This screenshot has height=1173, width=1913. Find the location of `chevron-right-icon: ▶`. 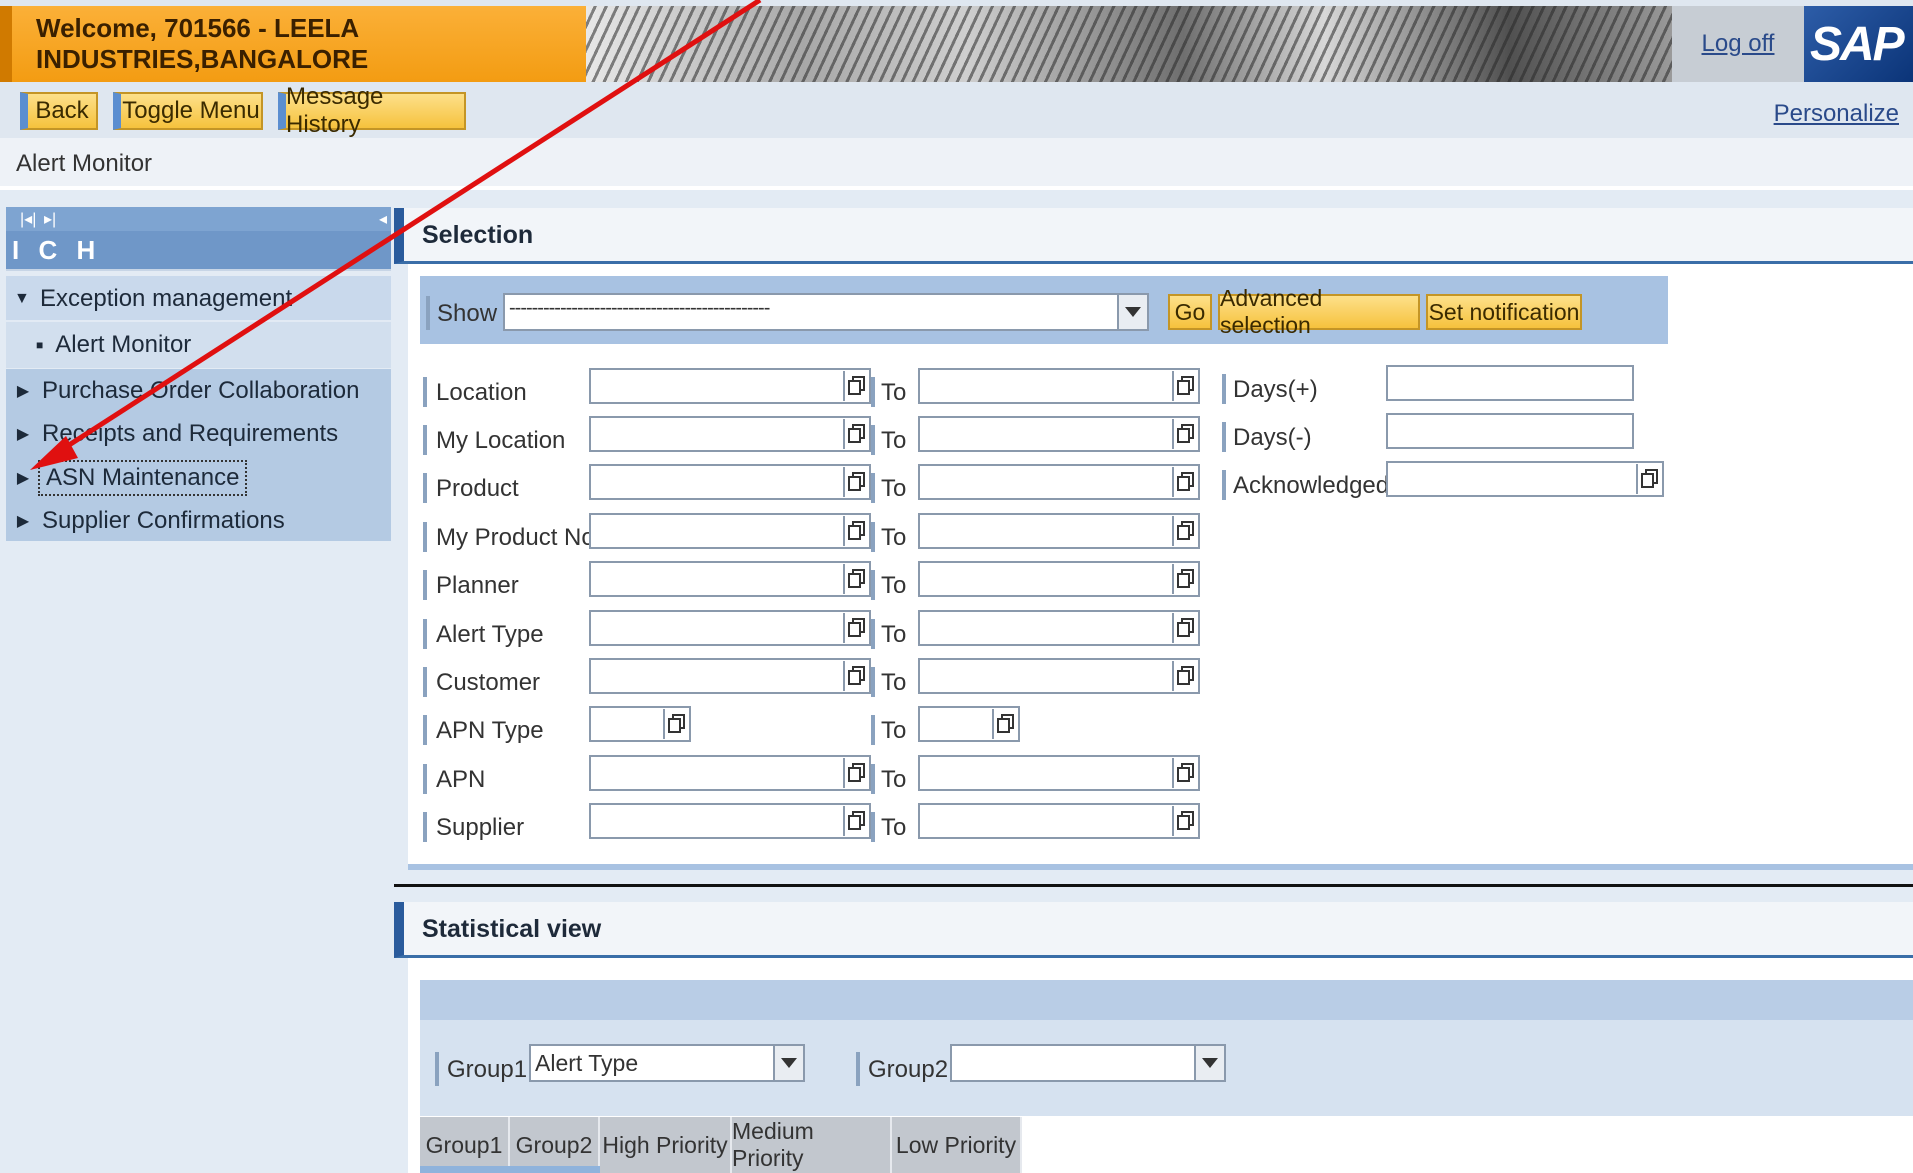

chevron-right-icon: ▶ is located at coordinates (23, 434).